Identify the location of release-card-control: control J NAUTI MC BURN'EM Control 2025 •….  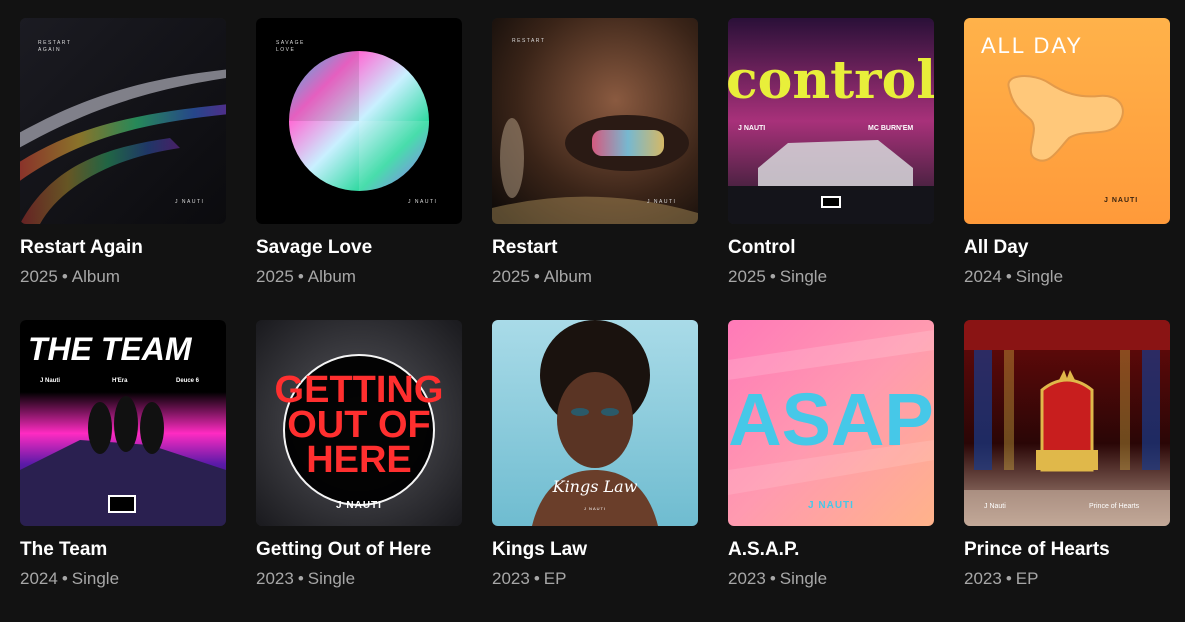
(831, 169).